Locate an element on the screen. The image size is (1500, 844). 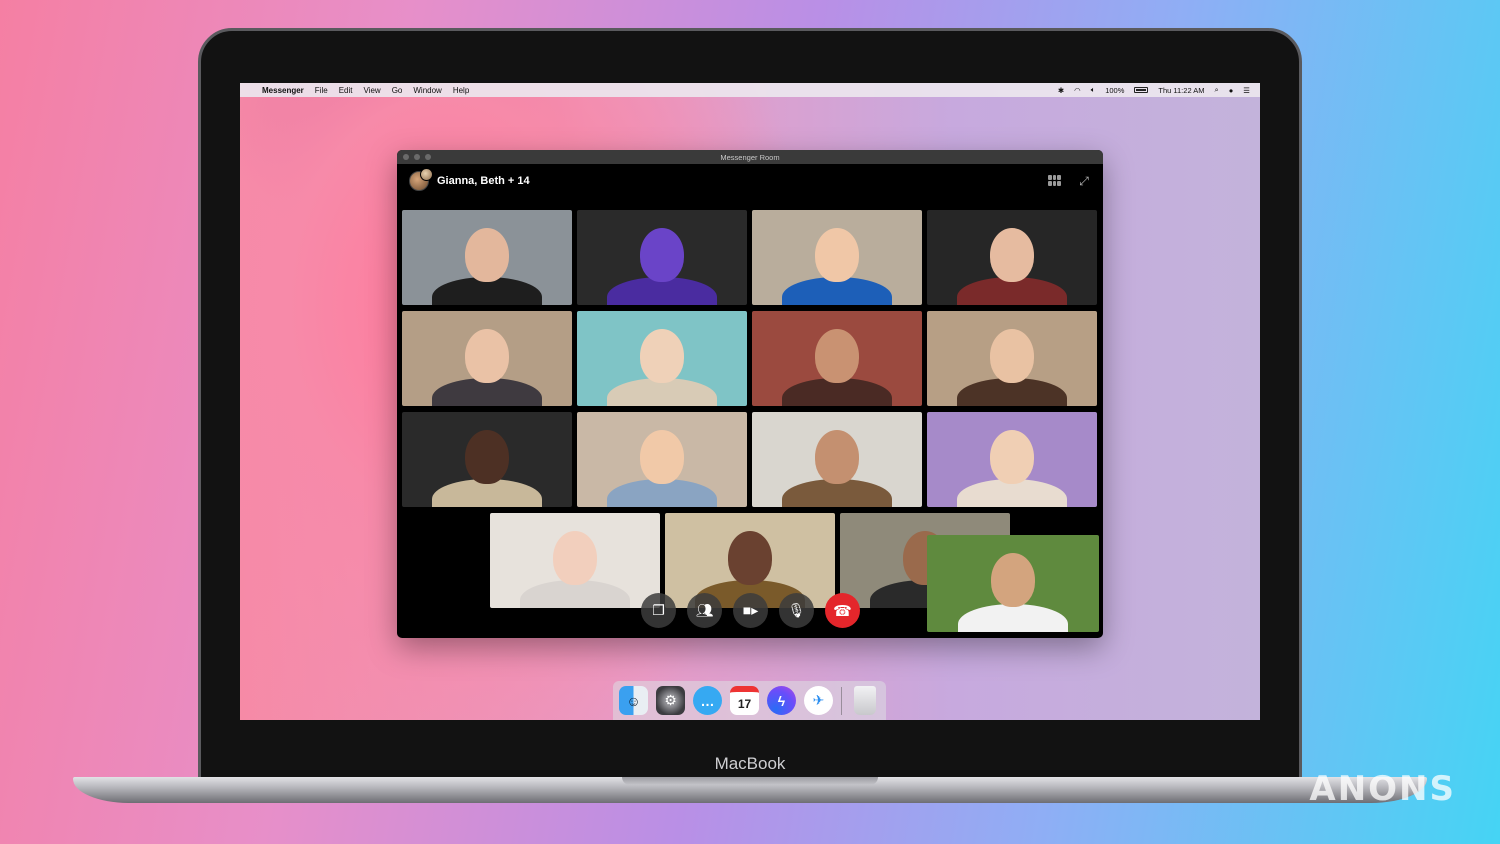
share-screen-button: ❐ is located at coordinates (658, 610).